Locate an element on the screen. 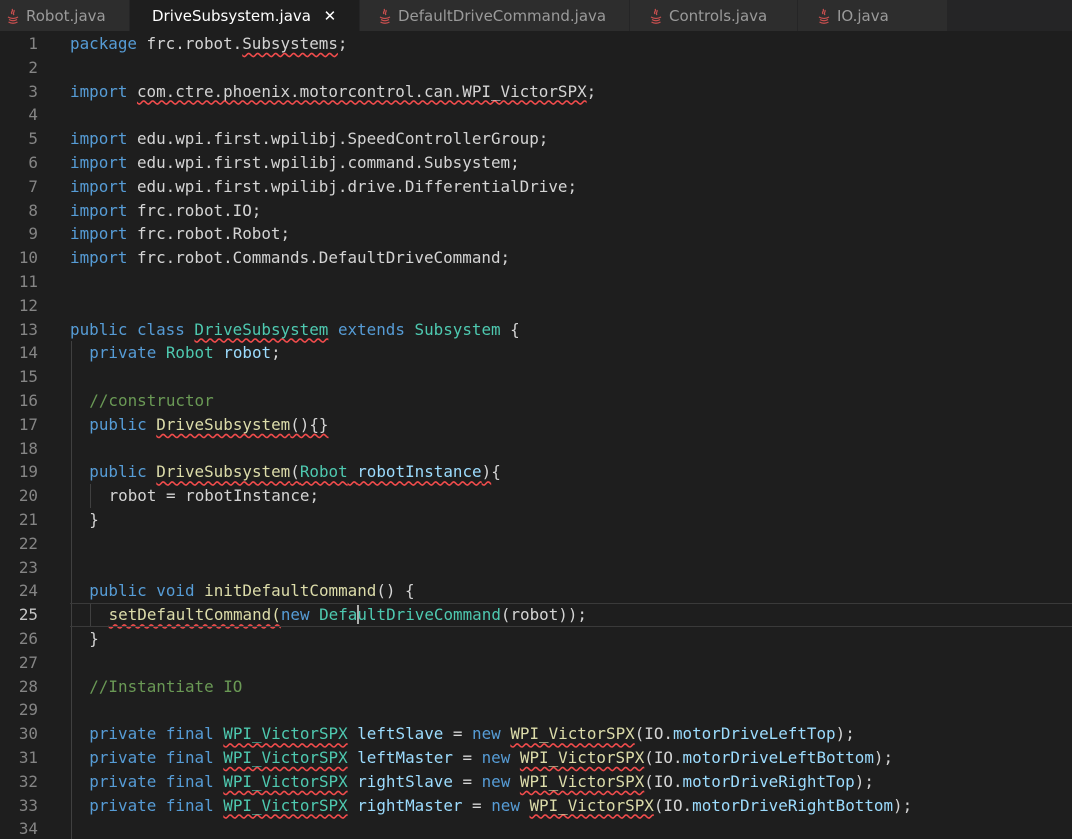 Image resolution: width=1072 pixels, height=839 pixels. code-line: 27 is located at coordinates (536, 662).